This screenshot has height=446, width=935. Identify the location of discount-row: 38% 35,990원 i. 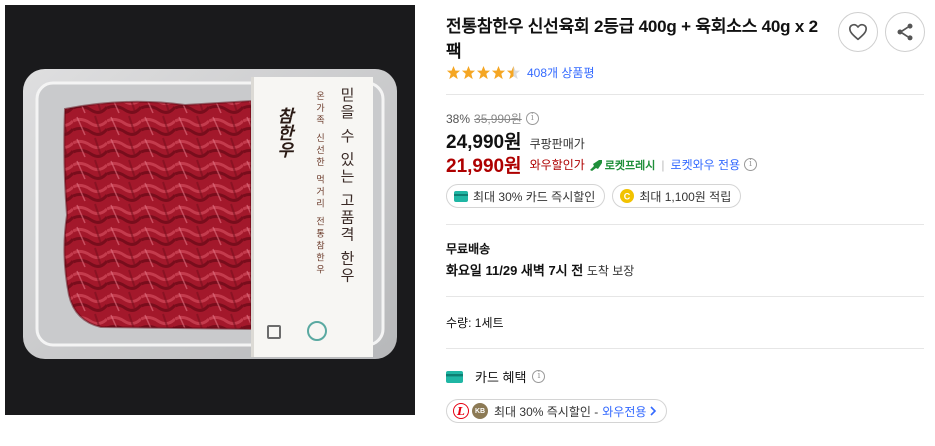
(492, 118).